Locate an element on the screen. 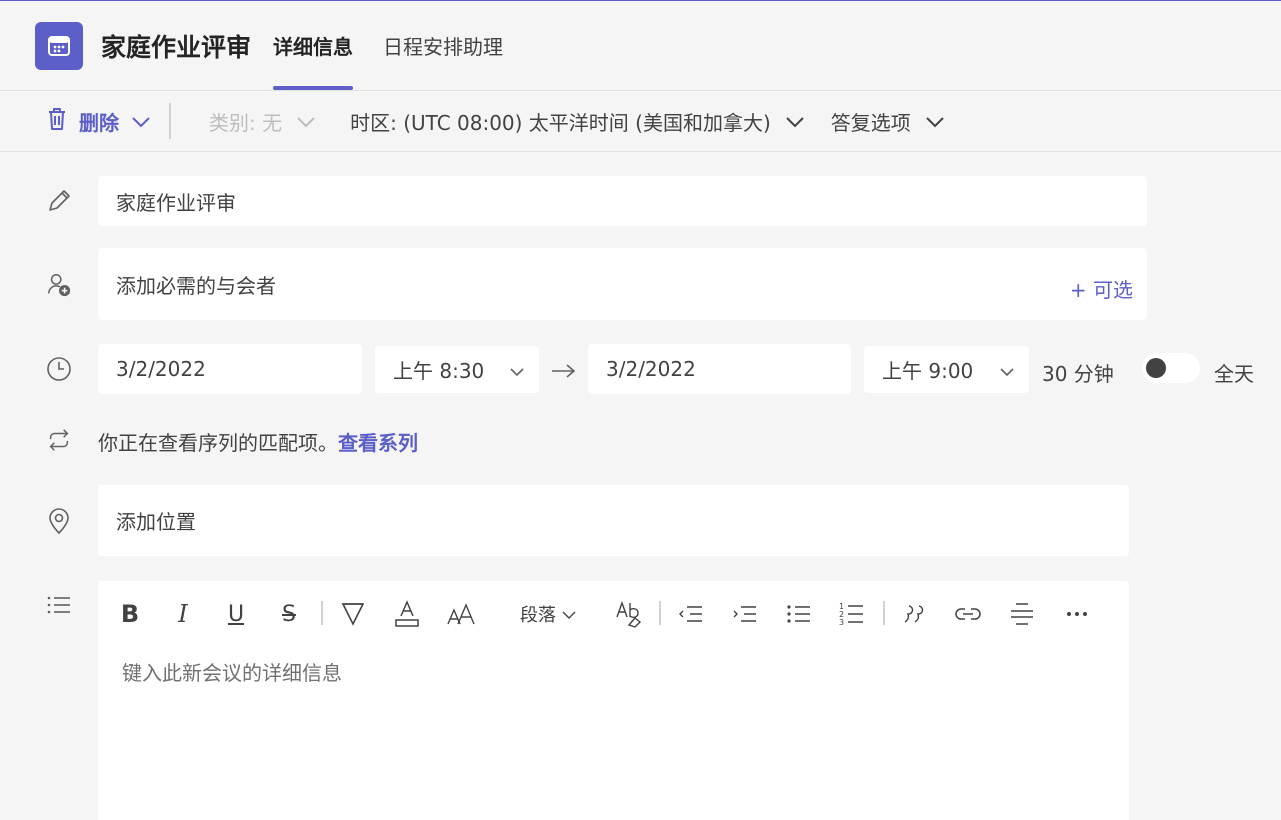  link-icon is located at coordinates (968, 614).